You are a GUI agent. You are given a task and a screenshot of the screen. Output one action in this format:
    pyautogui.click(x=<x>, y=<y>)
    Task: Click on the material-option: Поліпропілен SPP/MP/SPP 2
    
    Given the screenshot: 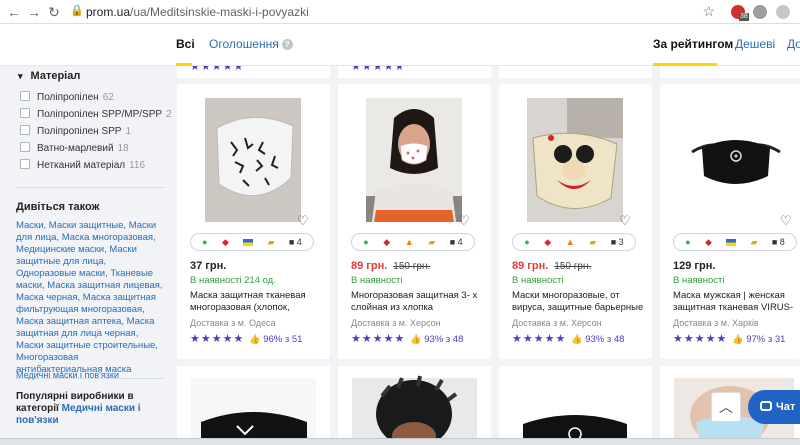 What is the action you would take?
    pyautogui.click(x=96, y=114)
    